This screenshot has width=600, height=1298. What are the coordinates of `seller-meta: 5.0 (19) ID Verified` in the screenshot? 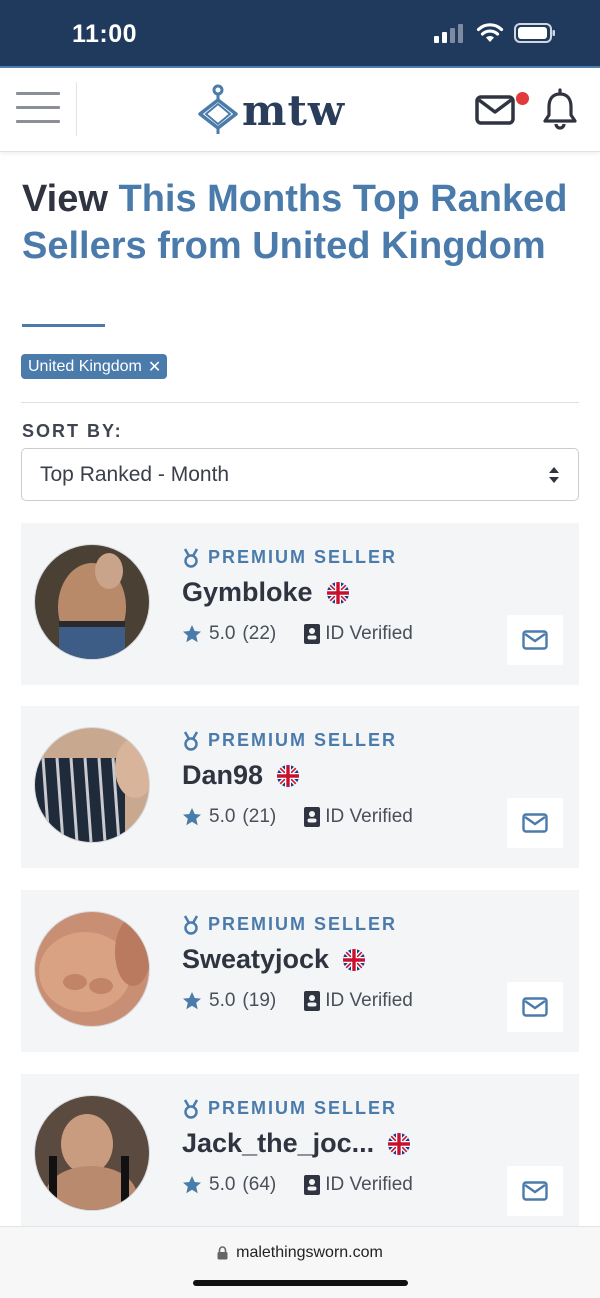 It's located at (297, 1001).